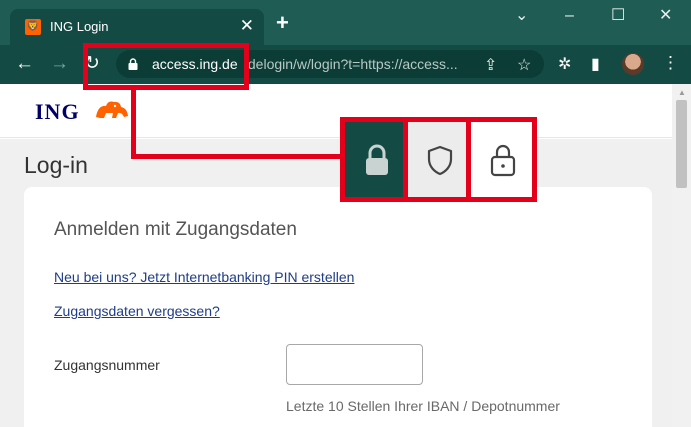  What do you see at coordinates (618, 16) in the screenshot?
I see `maximize-icon: ☐` at bounding box center [618, 16].